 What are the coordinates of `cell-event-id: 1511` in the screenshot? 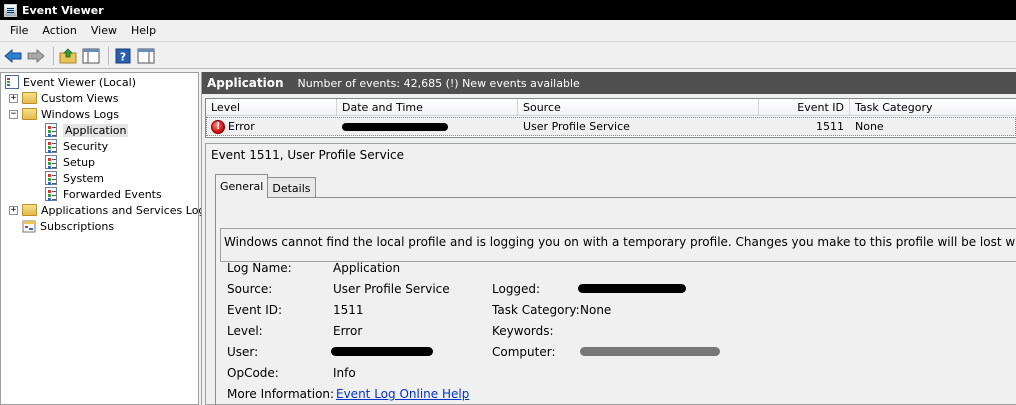 It's located at (830, 126).